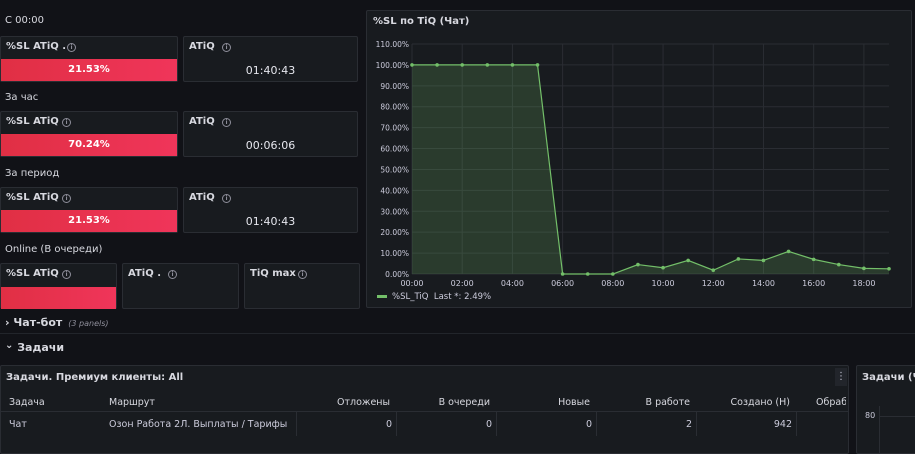 This screenshot has width=915, height=454. What do you see at coordinates (863, 283) in the screenshot?
I see `x-tick-label: 18:00` at bounding box center [863, 283].